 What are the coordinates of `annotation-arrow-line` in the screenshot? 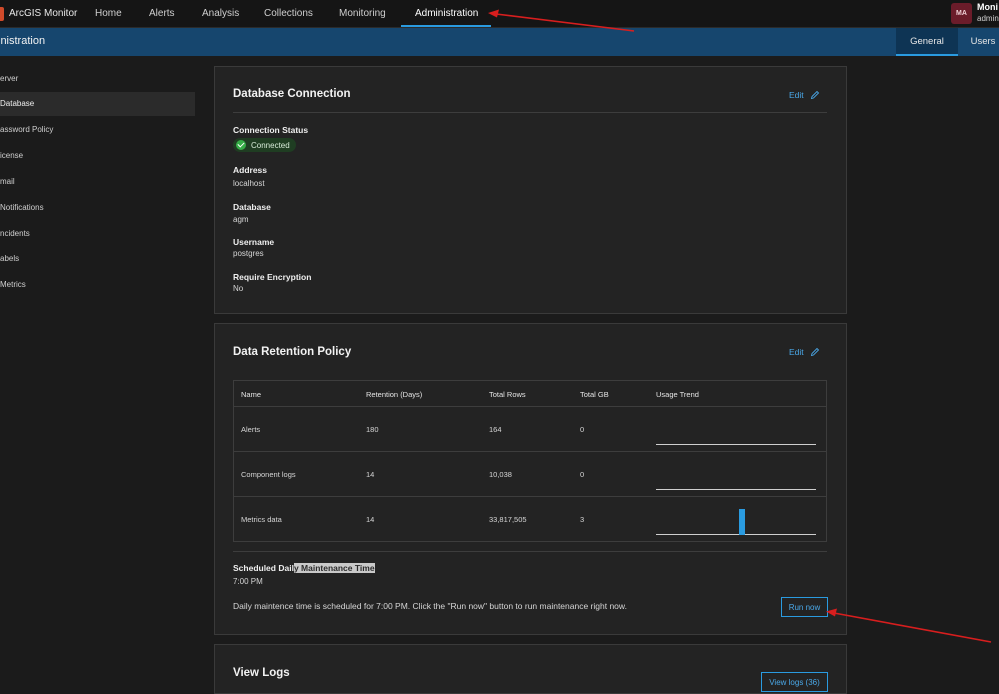 It's located at (912, 627).